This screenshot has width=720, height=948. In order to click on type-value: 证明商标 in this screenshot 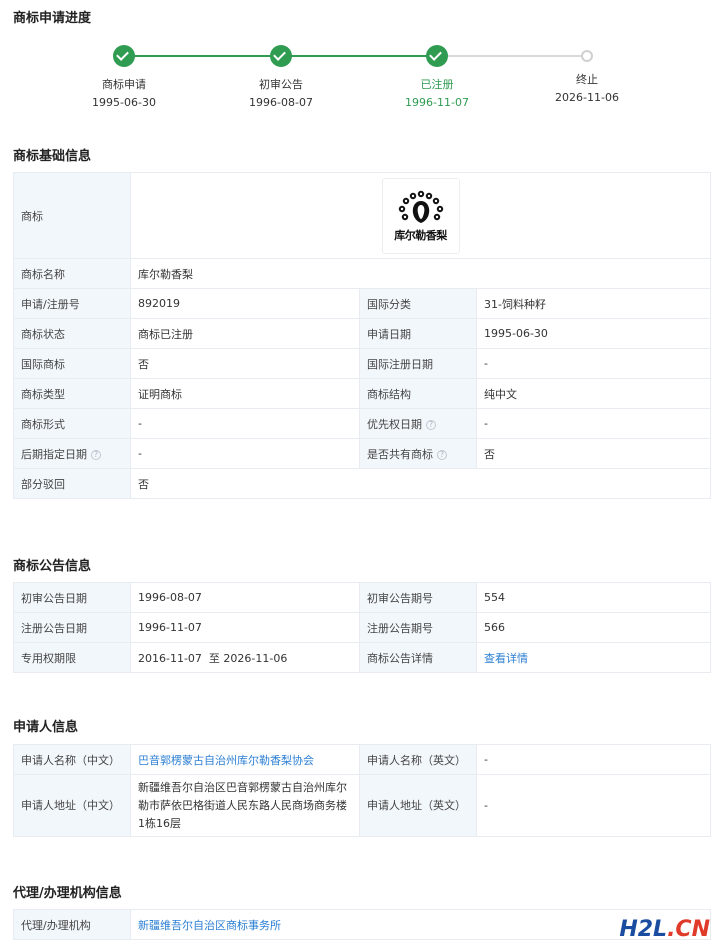, I will do `click(245, 393)`.